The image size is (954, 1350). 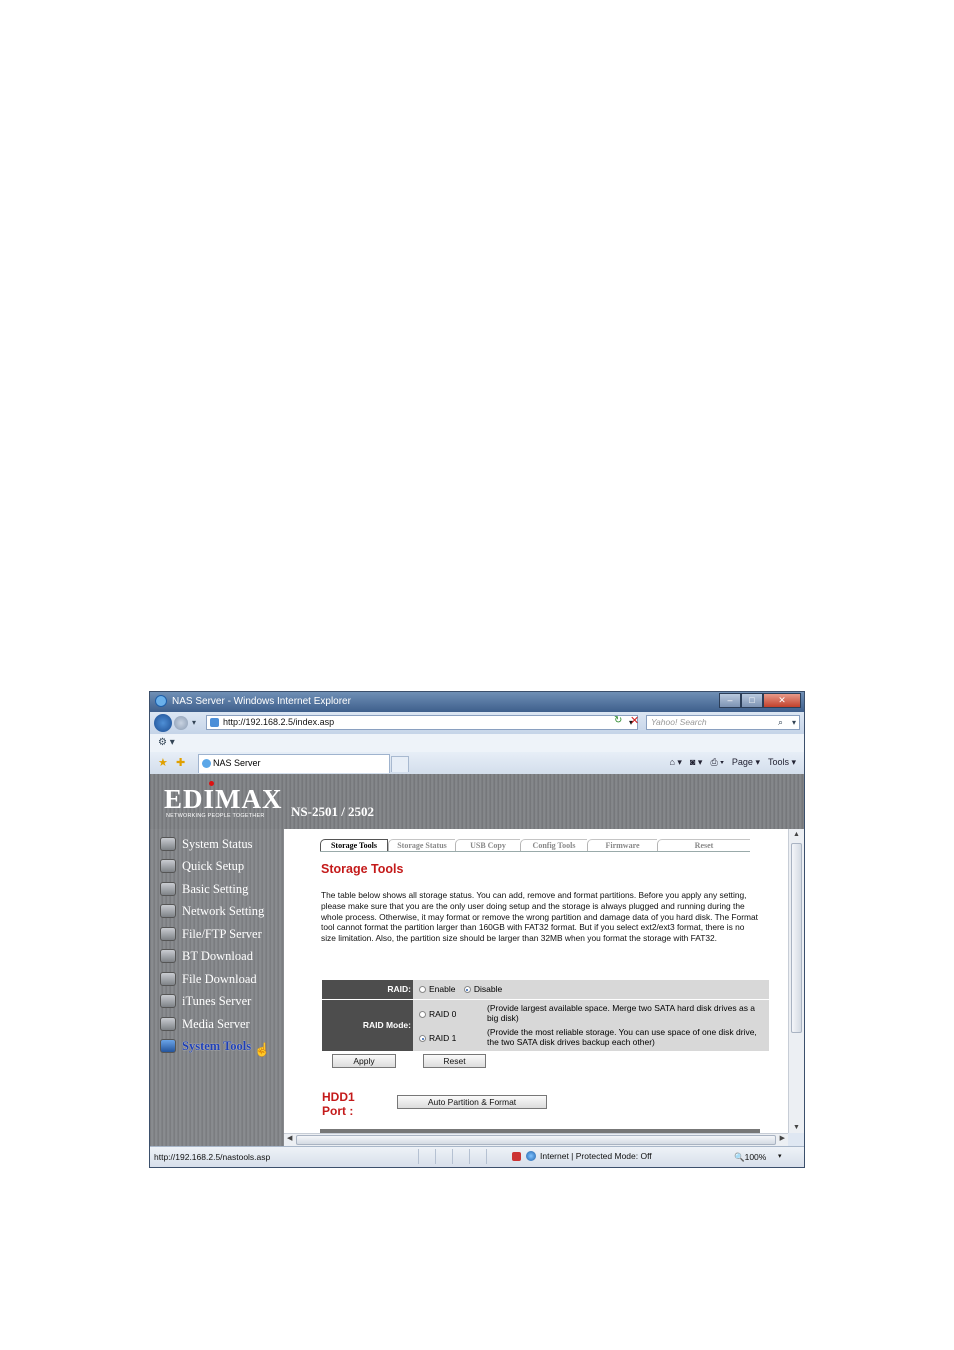 What do you see at coordinates (716, 762) in the screenshot?
I see `print-icon: ⎙ ▾` at bounding box center [716, 762].